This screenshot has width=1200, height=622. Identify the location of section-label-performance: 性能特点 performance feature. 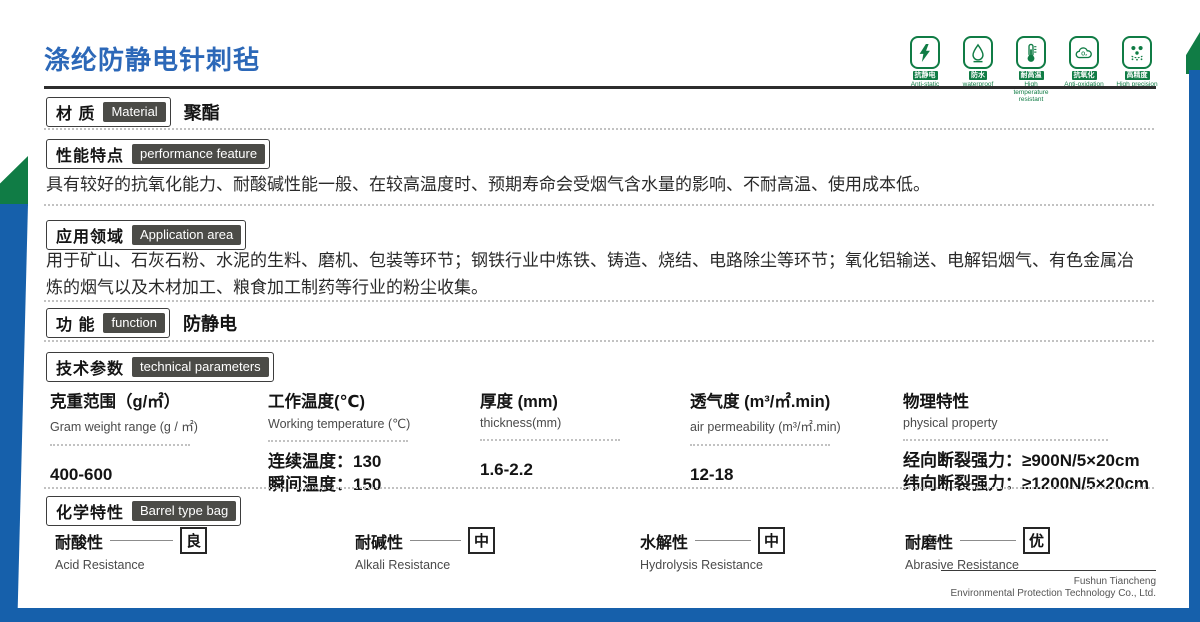
(158, 154).